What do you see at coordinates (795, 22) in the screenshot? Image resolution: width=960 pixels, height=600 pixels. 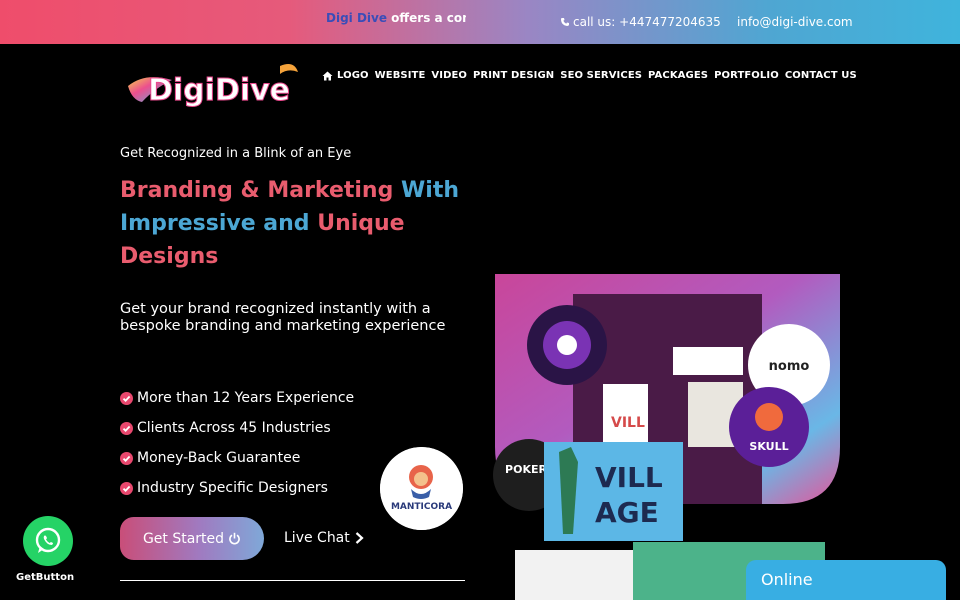 I see `email-link: info@digi-dive.com` at bounding box center [795, 22].